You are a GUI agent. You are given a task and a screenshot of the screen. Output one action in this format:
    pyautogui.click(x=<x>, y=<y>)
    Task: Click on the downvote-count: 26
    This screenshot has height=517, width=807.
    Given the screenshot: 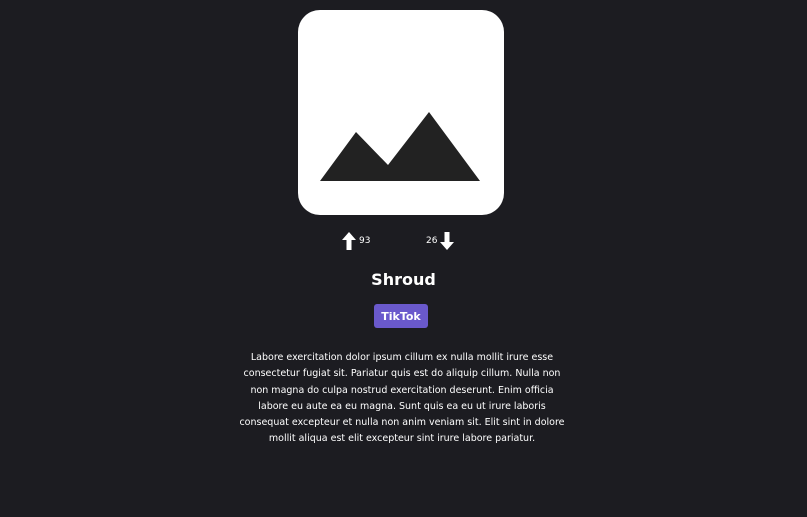 What is the action you would take?
    pyautogui.click(x=432, y=241)
    